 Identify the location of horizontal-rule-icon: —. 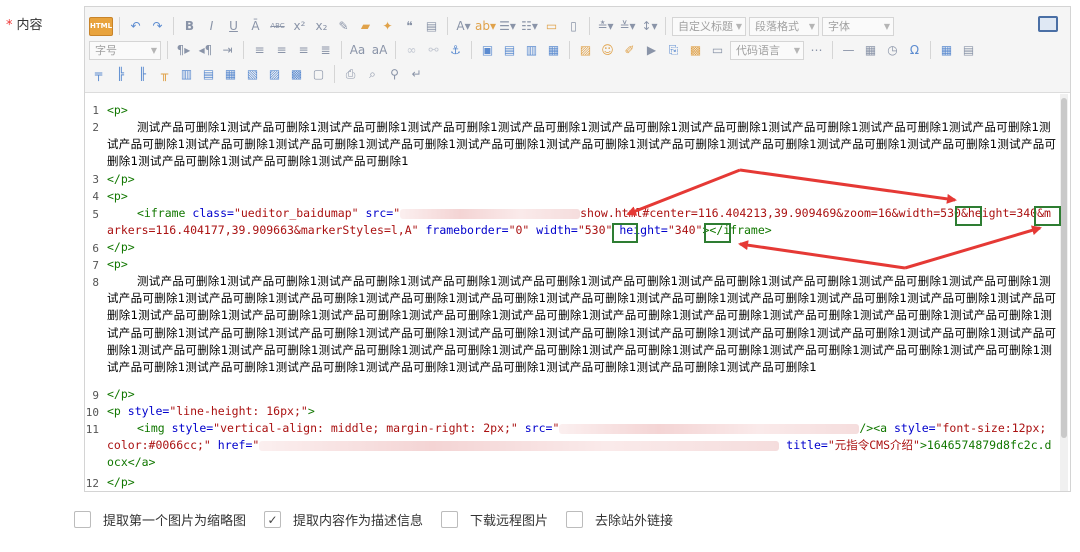
(848, 50).